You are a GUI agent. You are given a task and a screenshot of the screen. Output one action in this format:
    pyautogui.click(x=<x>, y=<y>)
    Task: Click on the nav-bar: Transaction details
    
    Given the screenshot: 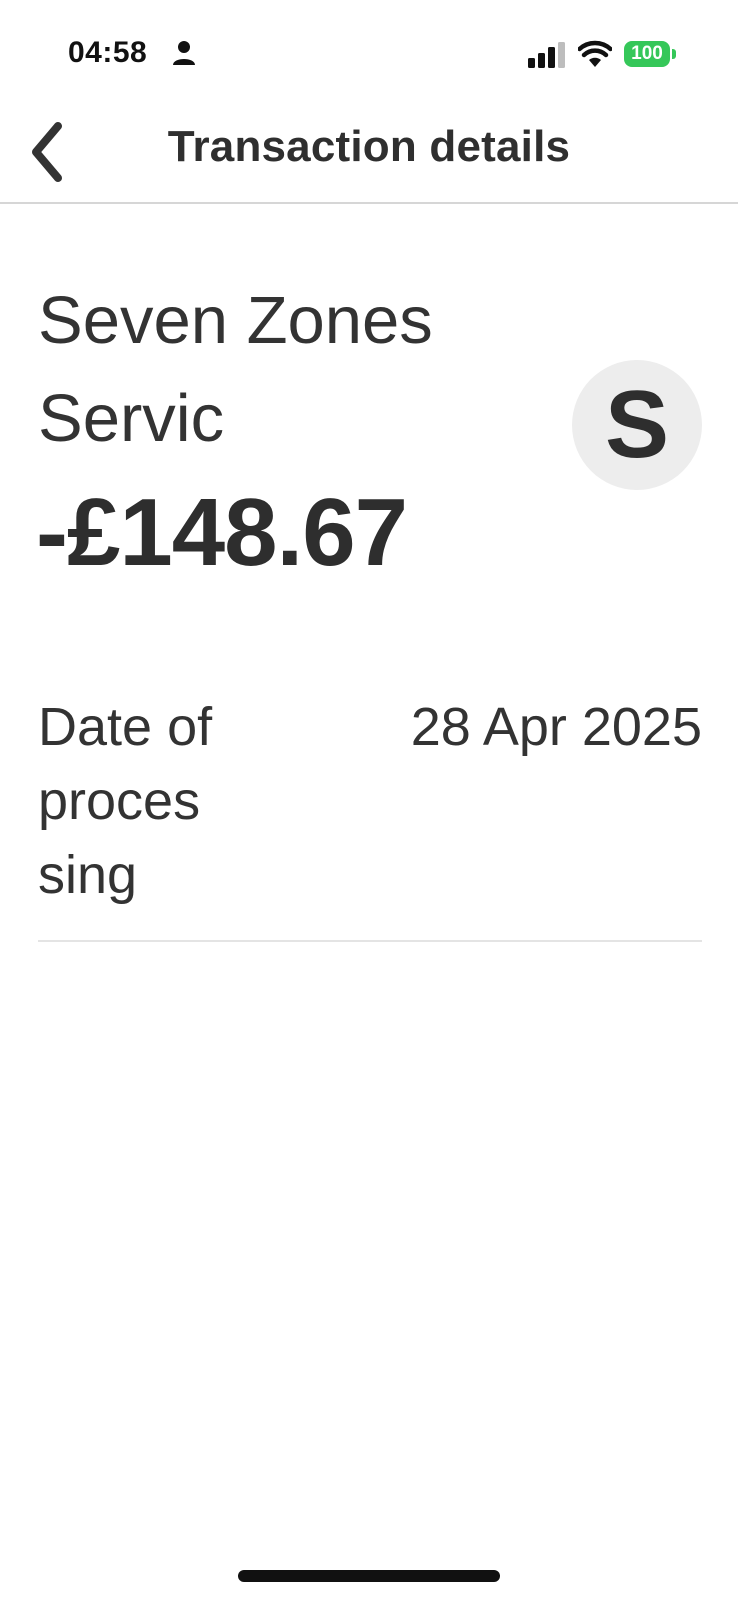 What is the action you would take?
    pyautogui.click(x=369, y=152)
    